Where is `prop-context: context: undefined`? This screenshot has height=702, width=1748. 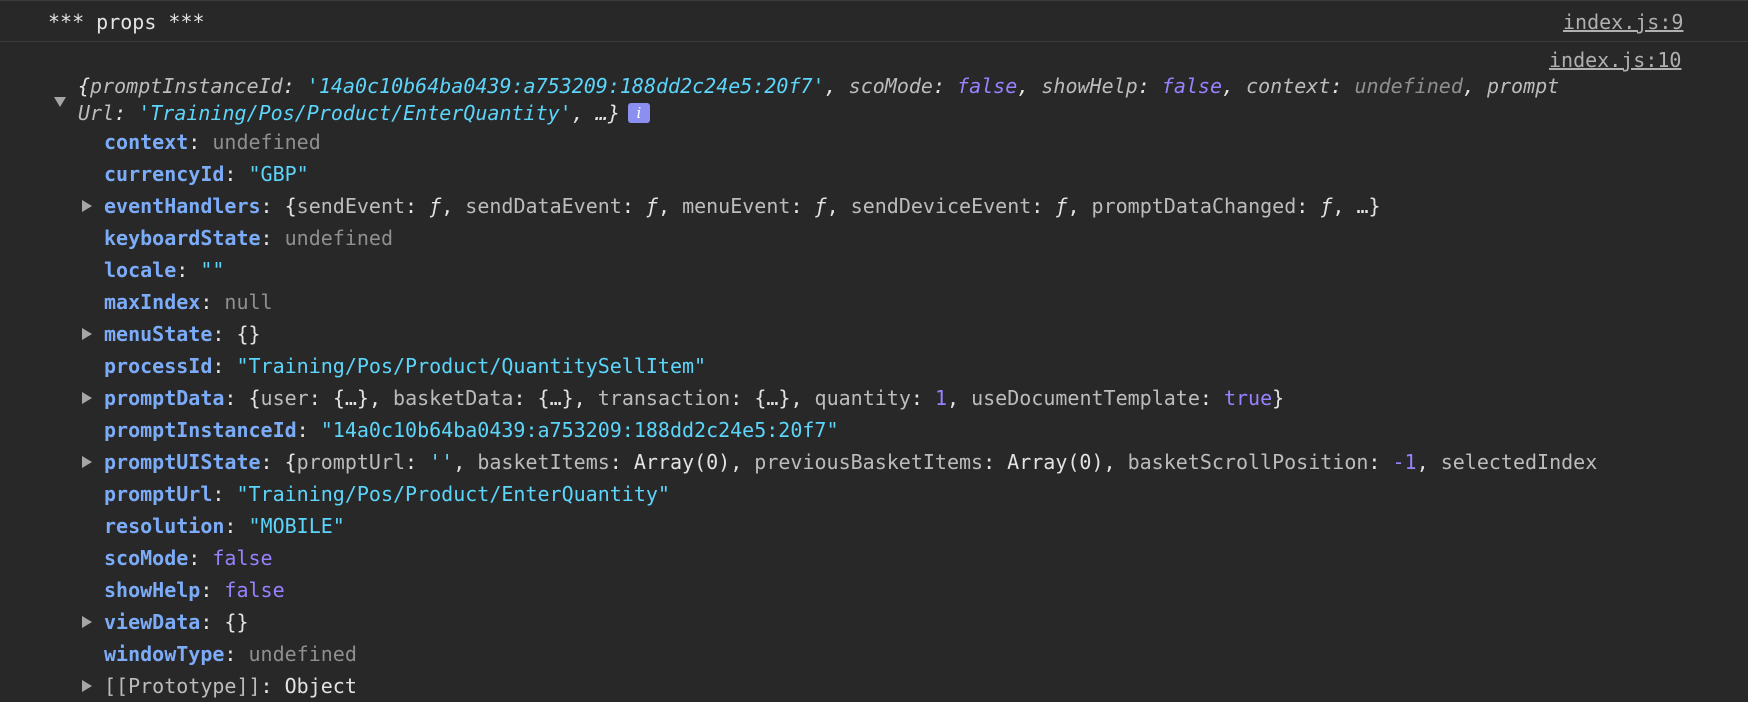
prop-context: context: undefined is located at coordinates (212, 142).